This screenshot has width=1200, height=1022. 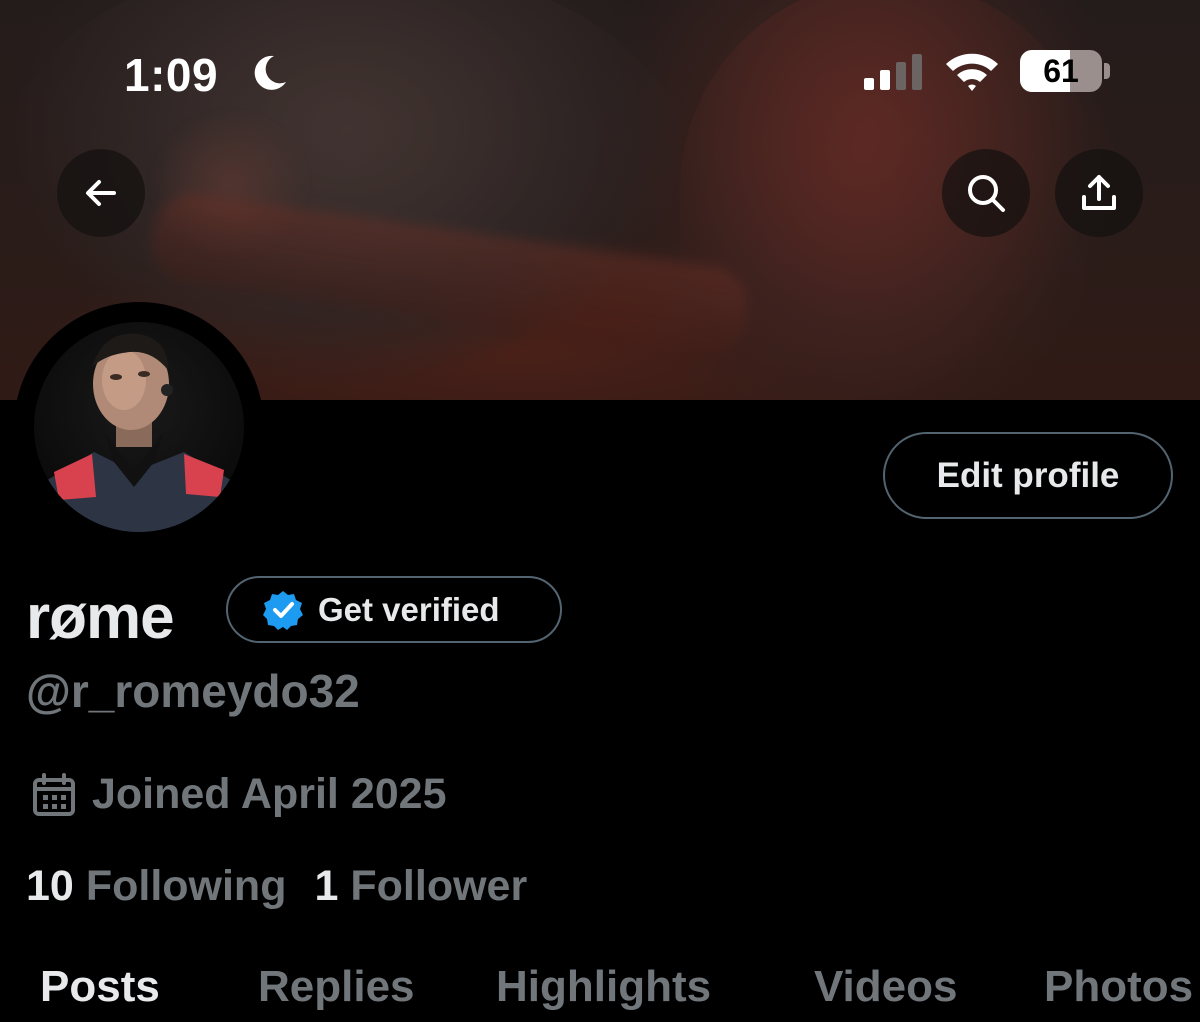 I want to click on arrow-left-icon, so click(x=101, y=193).